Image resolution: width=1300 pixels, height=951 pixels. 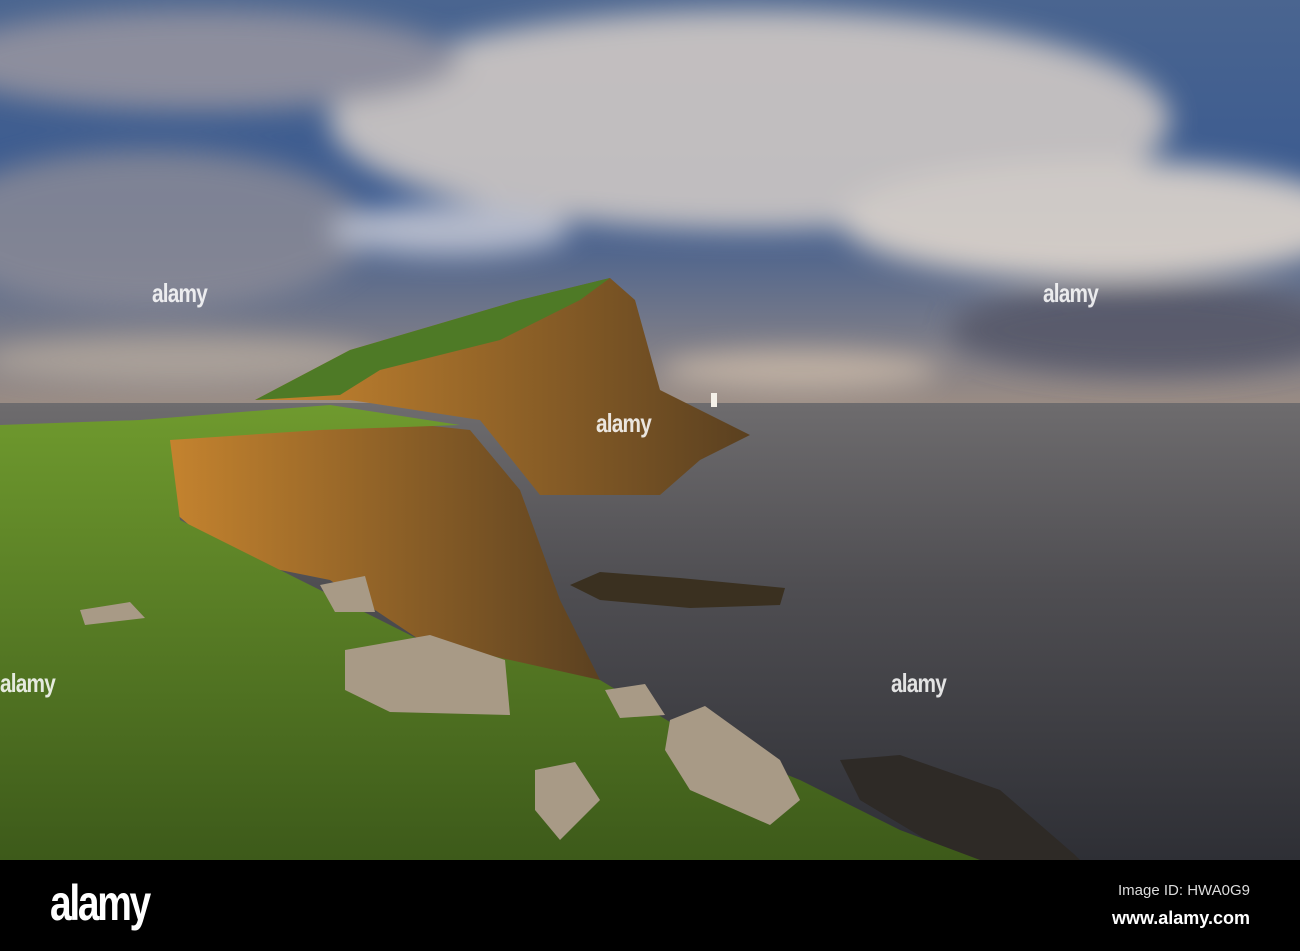 What do you see at coordinates (1181, 918) in the screenshot?
I see `website-link: www.alamy.com` at bounding box center [1181, 918].